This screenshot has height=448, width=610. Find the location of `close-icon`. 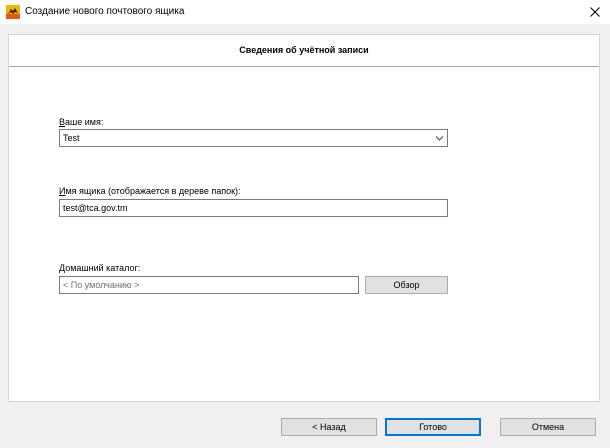

close-icon is located at coordinates (595, 12).